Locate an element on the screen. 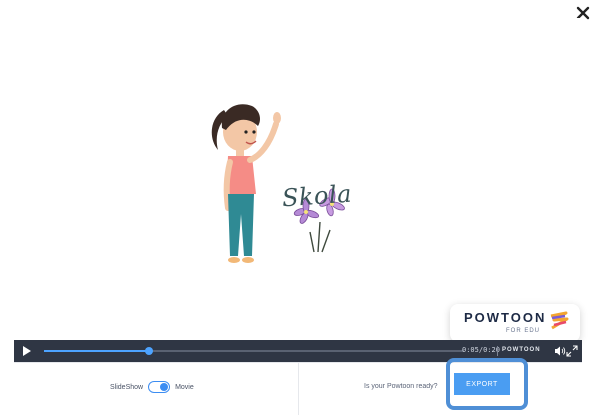 The height and width of the screenshot is (415, 594). footer-divider is located at coordinates (298, 389).